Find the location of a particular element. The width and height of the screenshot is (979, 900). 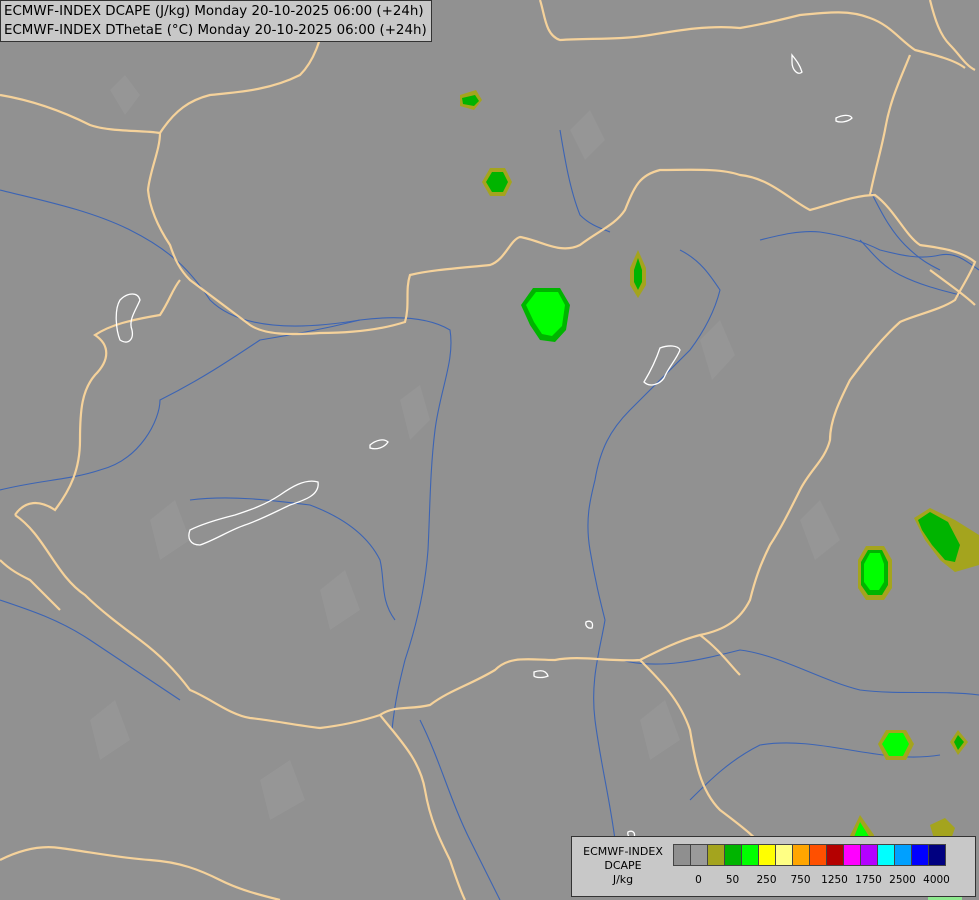

legend-tick-label: 1750 is located at coordinates (868, 880).